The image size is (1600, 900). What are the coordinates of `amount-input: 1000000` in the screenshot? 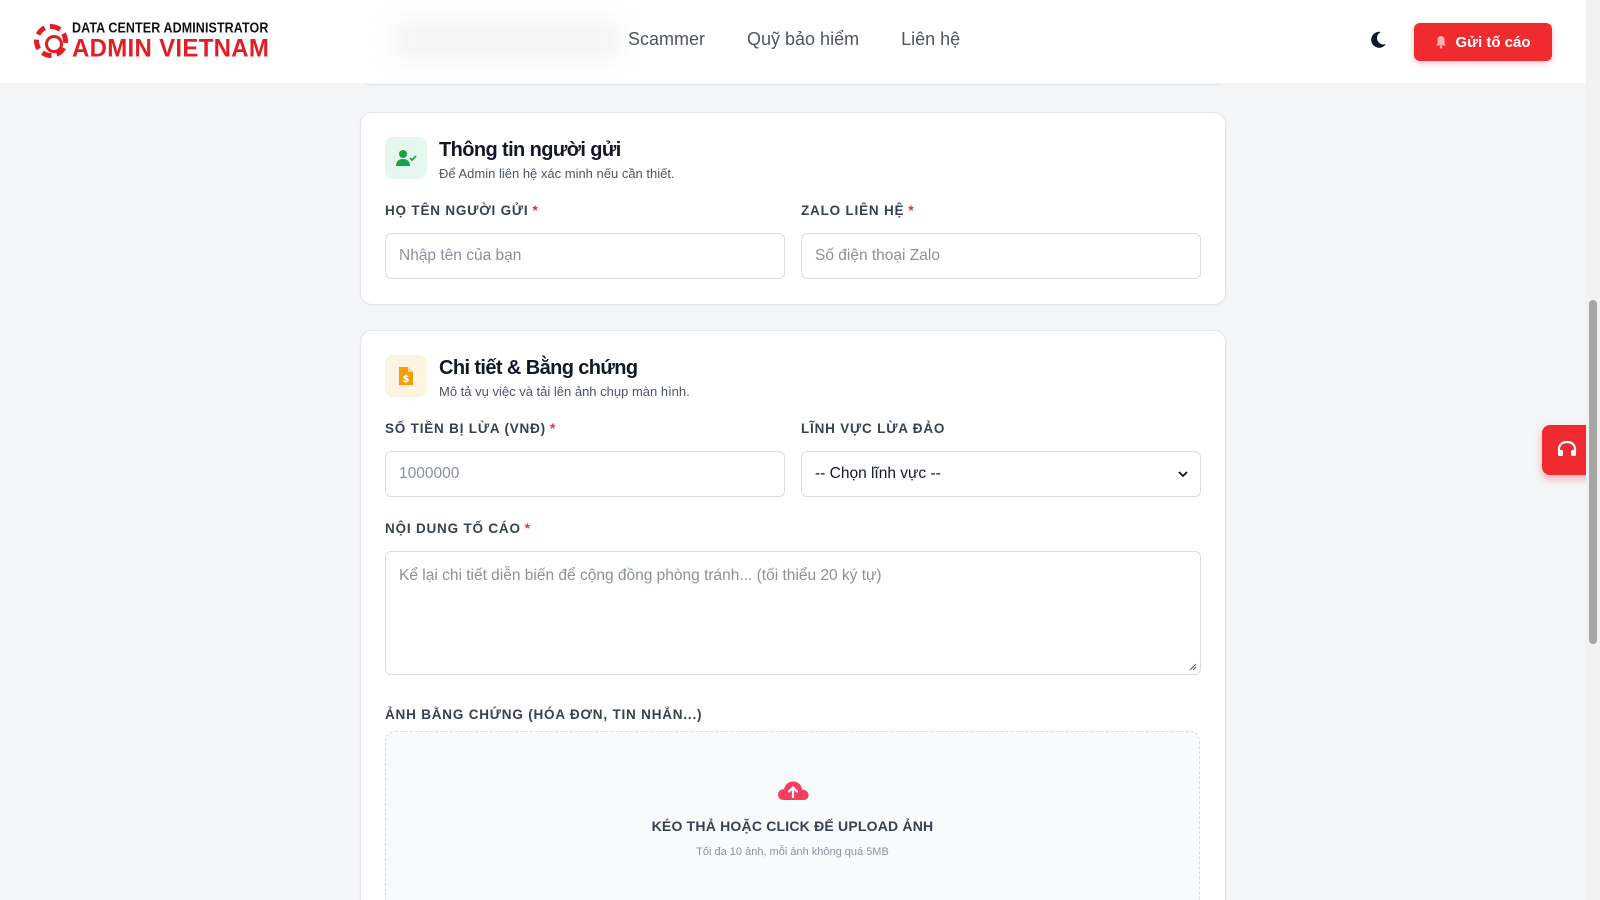 It's located at (585, 474).